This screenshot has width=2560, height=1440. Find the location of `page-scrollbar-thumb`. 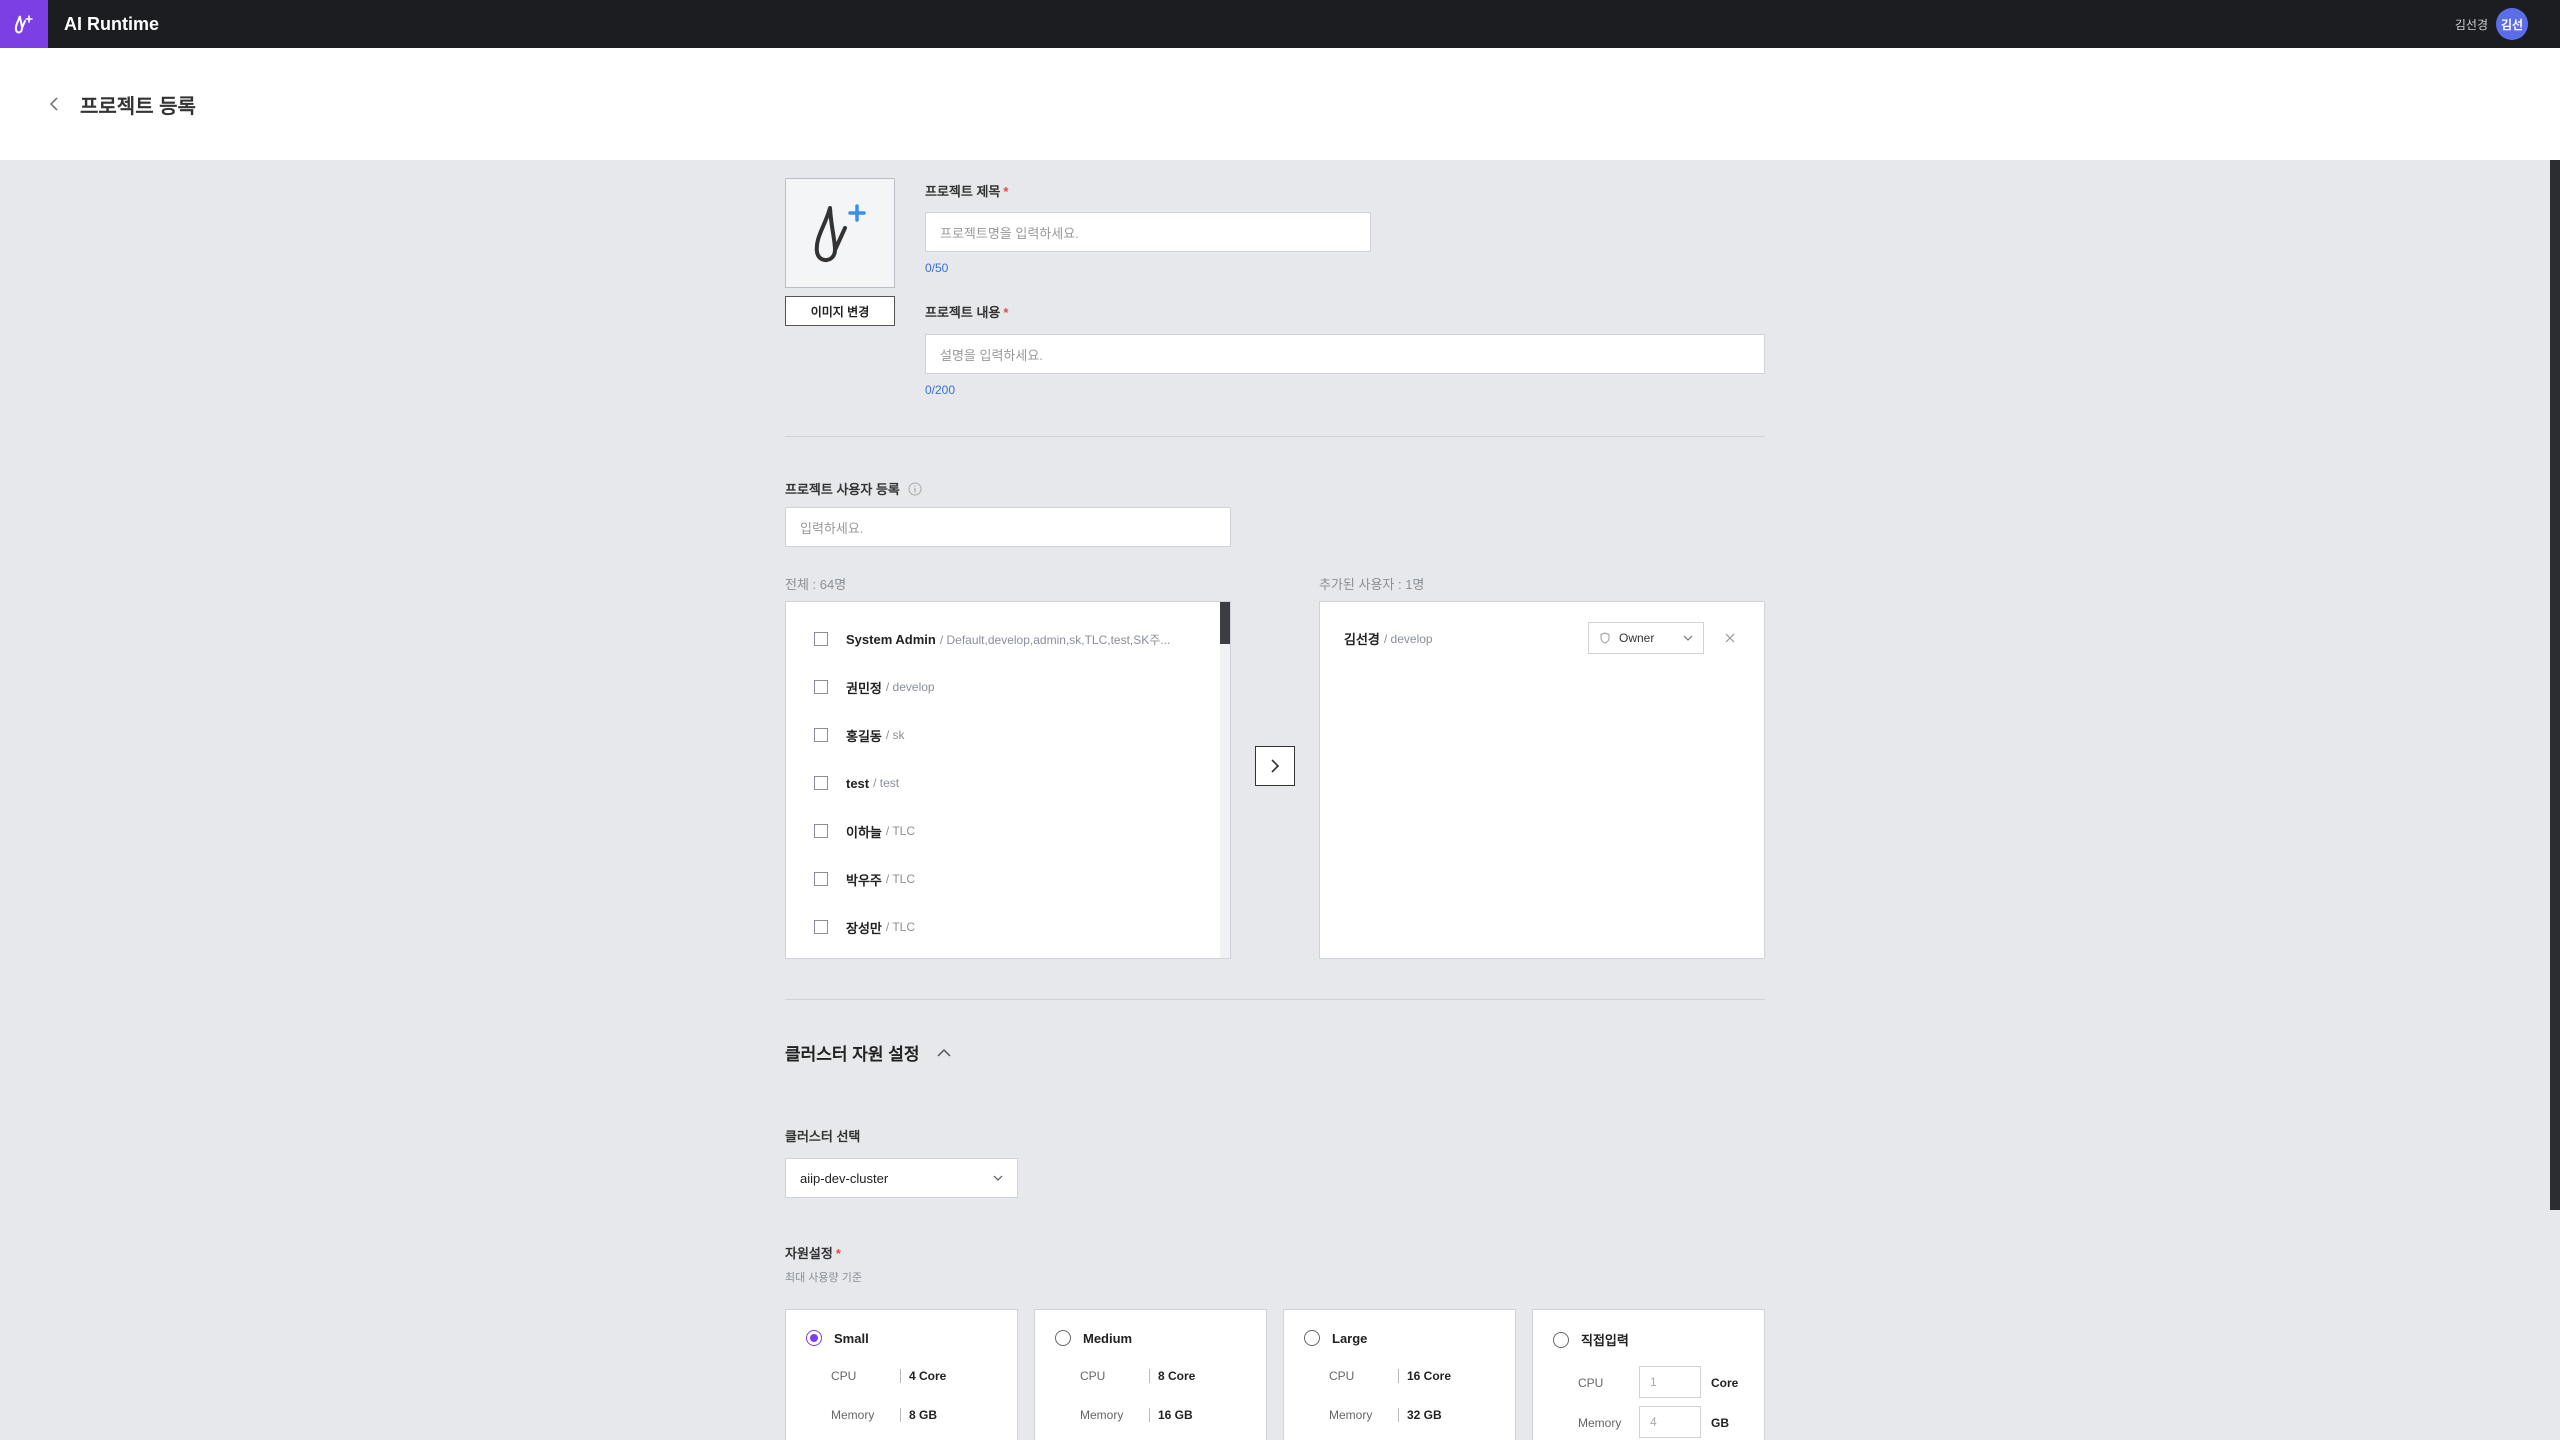

page-scrollbar-thumb is located at coordinates (2555, 685).